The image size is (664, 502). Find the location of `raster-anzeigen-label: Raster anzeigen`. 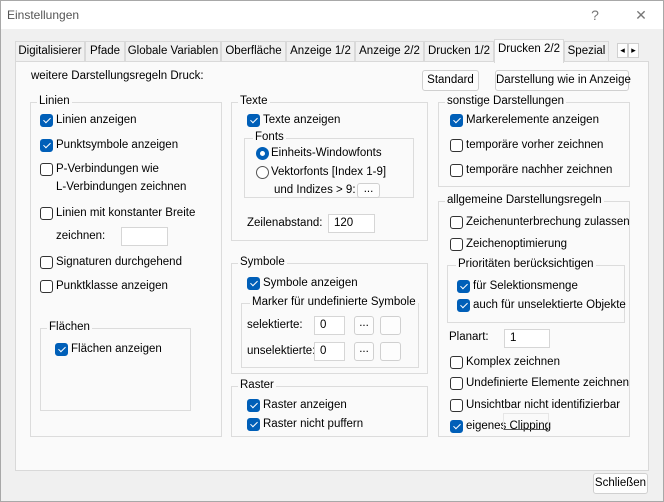

raster-anzeigen-label: Raster anzeigen is located at coordinates (305, 405).